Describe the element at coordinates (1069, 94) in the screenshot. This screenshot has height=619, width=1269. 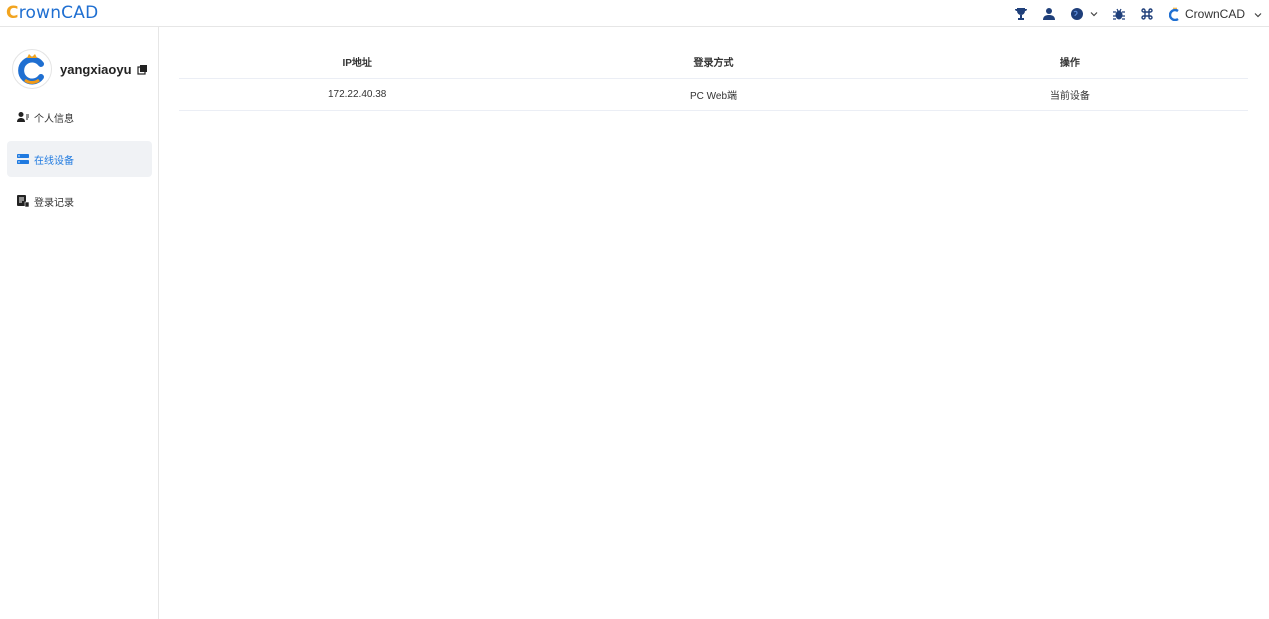
I see `cell-action: 当前设备` at that location.